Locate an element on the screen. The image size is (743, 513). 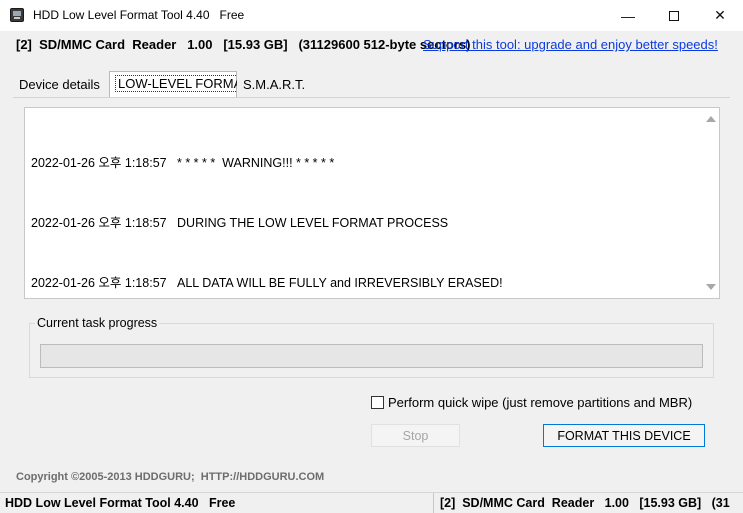
status-app-name: HDD Low Level Format Tool 4.40 Free is located at coordinates (120, 503).